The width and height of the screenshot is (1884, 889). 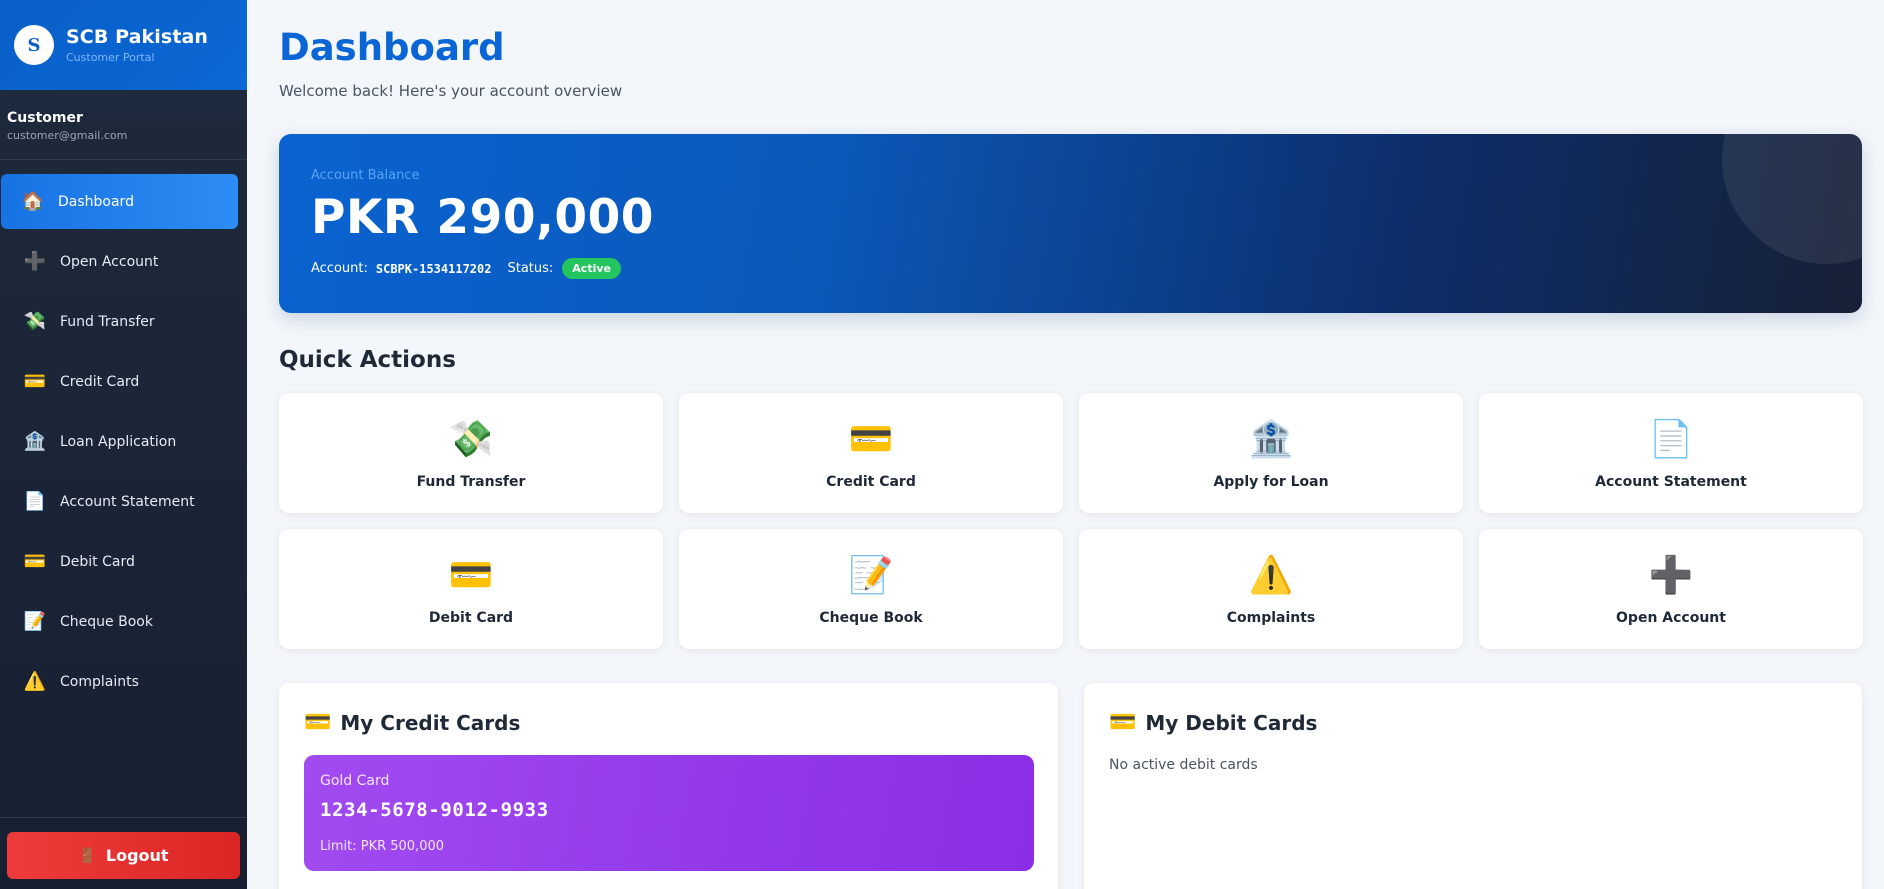 I want to click on quick-action-credit-card: 💳 Credit Card, so click(x=871, y=453).